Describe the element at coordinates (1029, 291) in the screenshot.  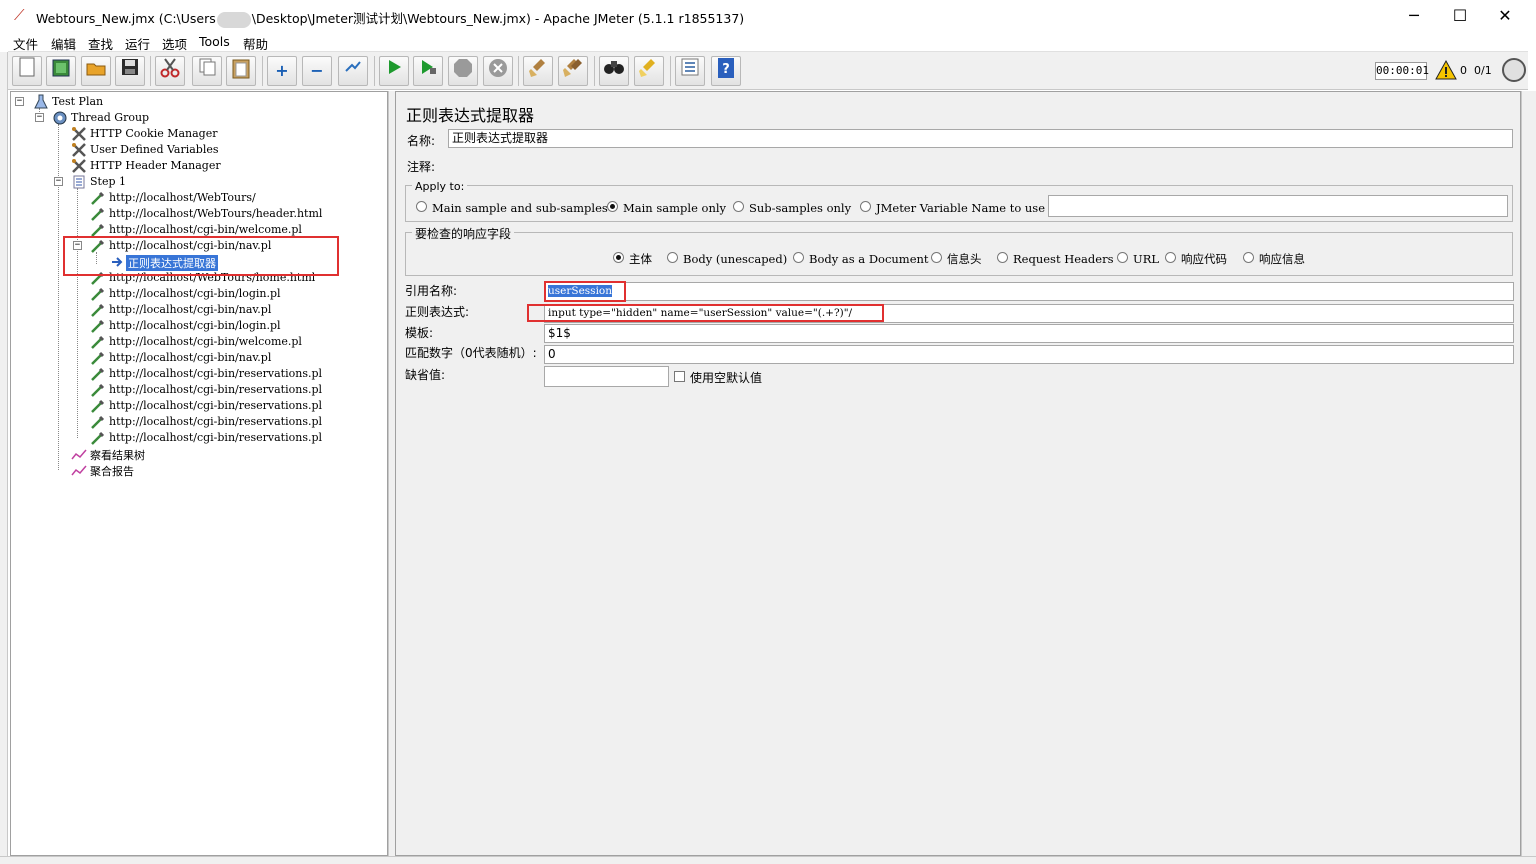
I see `ref-name-field: userSession` at that location.